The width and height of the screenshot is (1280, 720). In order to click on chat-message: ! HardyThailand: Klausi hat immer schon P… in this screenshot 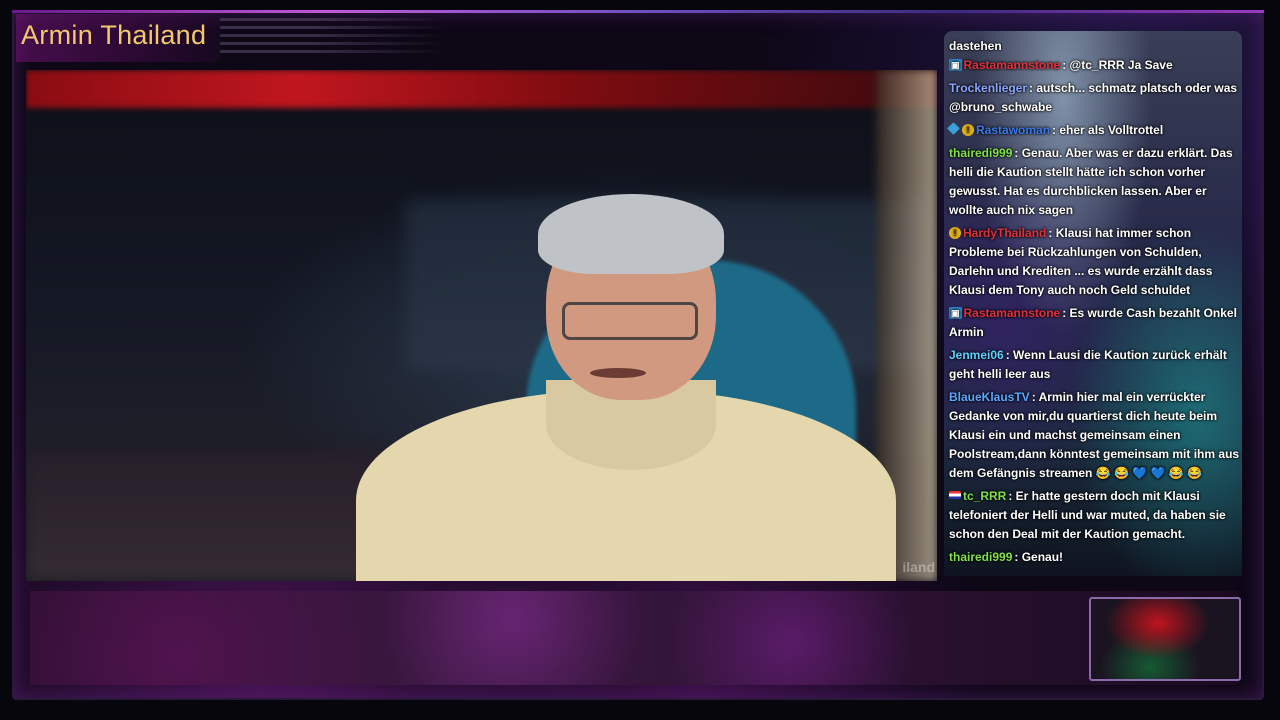, I will do `click(1094, 262)`.